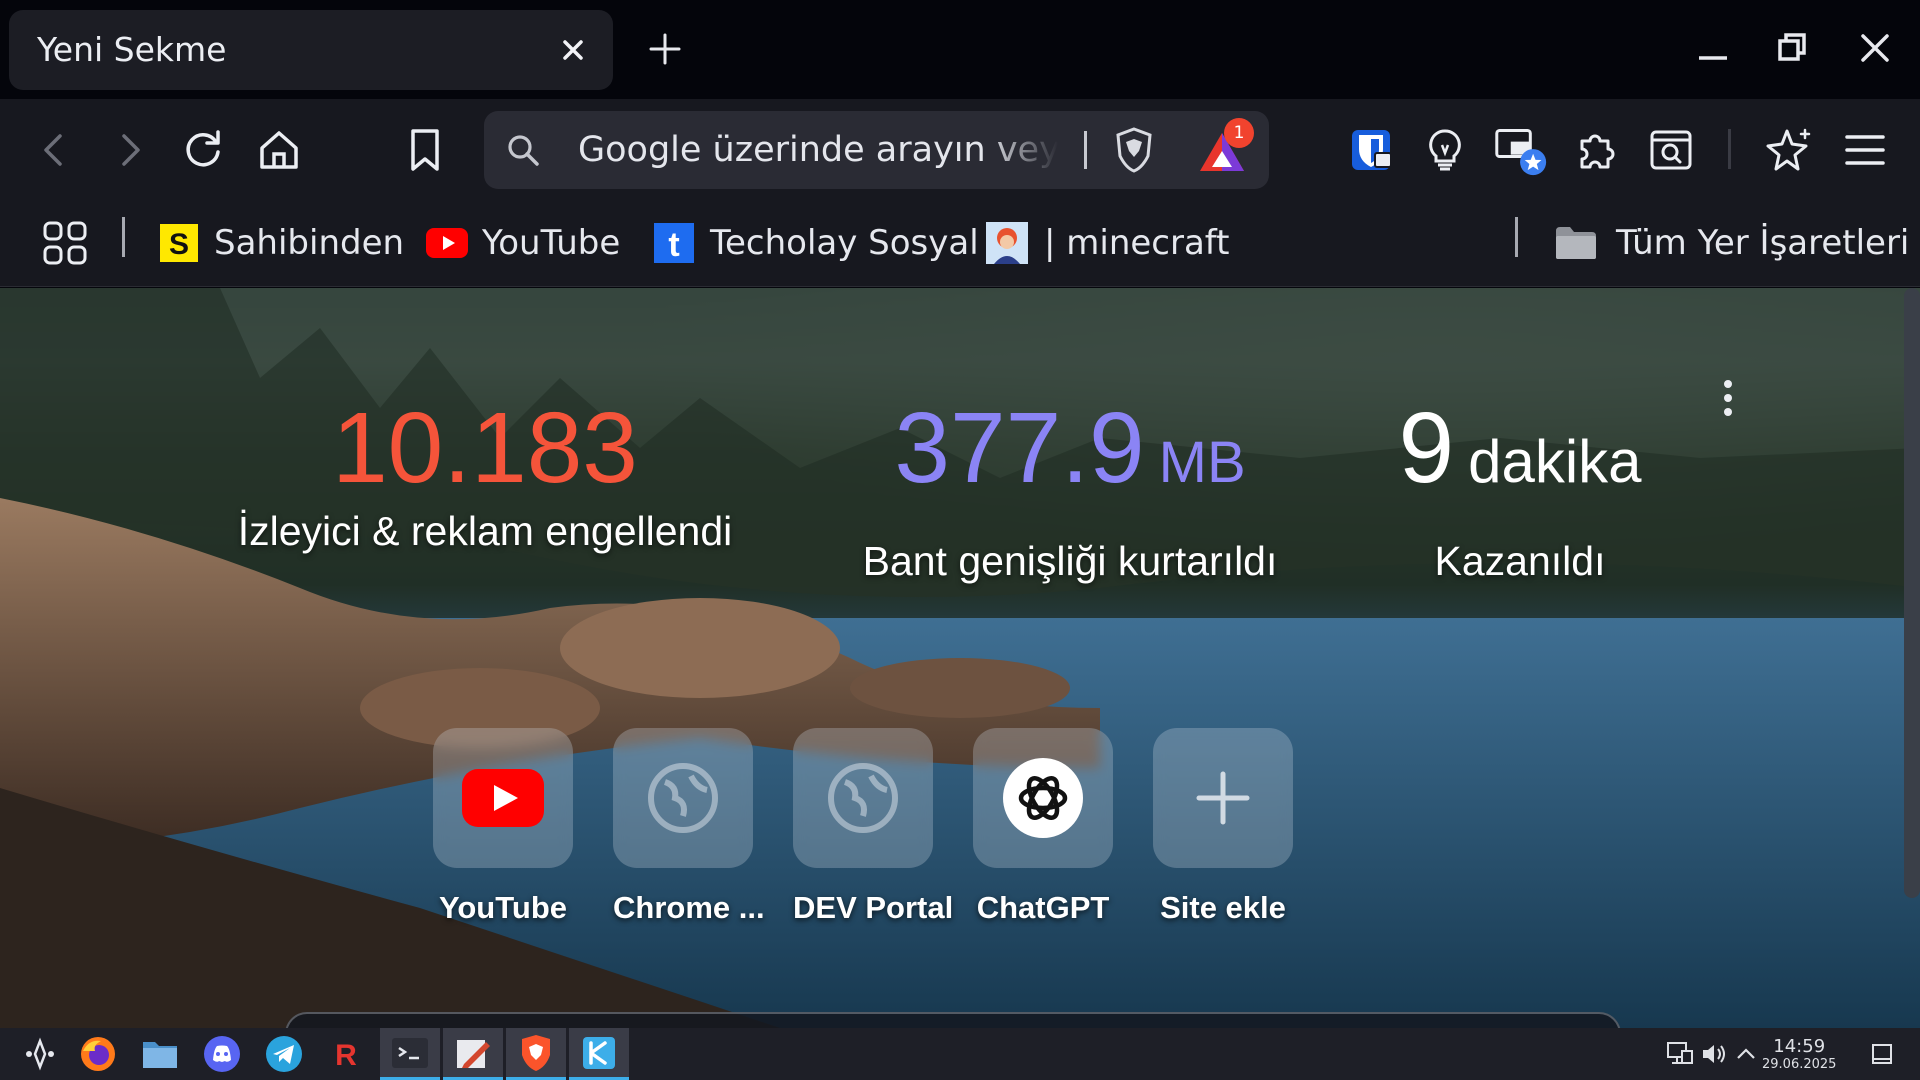  I want to click on tab-new-tab: Yeni Sekme, so click(311, 50).